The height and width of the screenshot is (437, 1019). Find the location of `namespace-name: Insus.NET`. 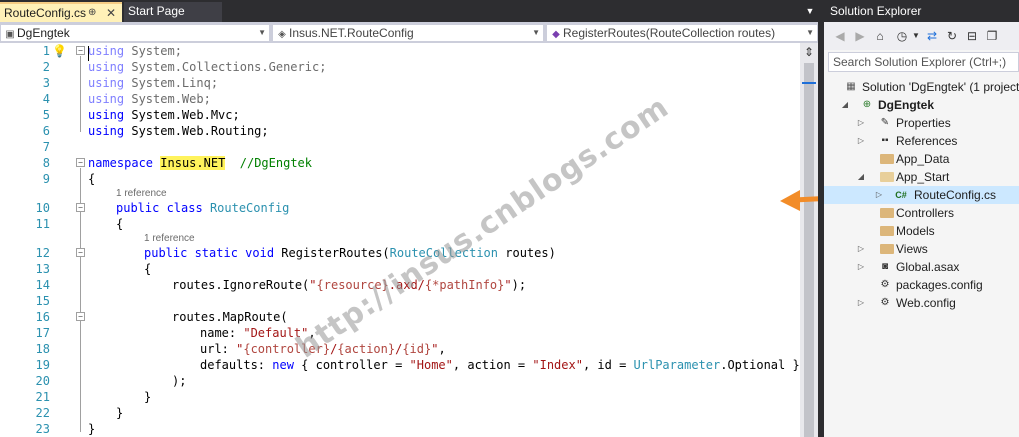

namespace-name: Insus.NET is located at coordinates (193, 163).